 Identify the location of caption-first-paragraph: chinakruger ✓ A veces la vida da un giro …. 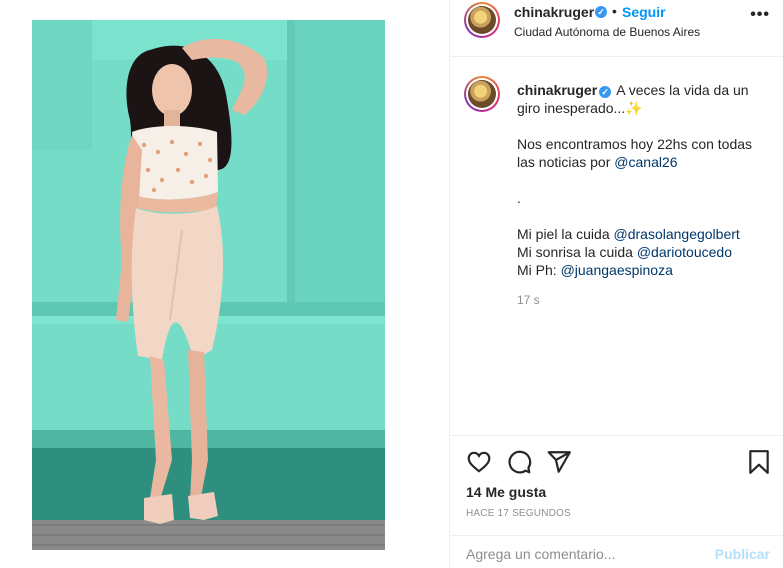
(642, 99).